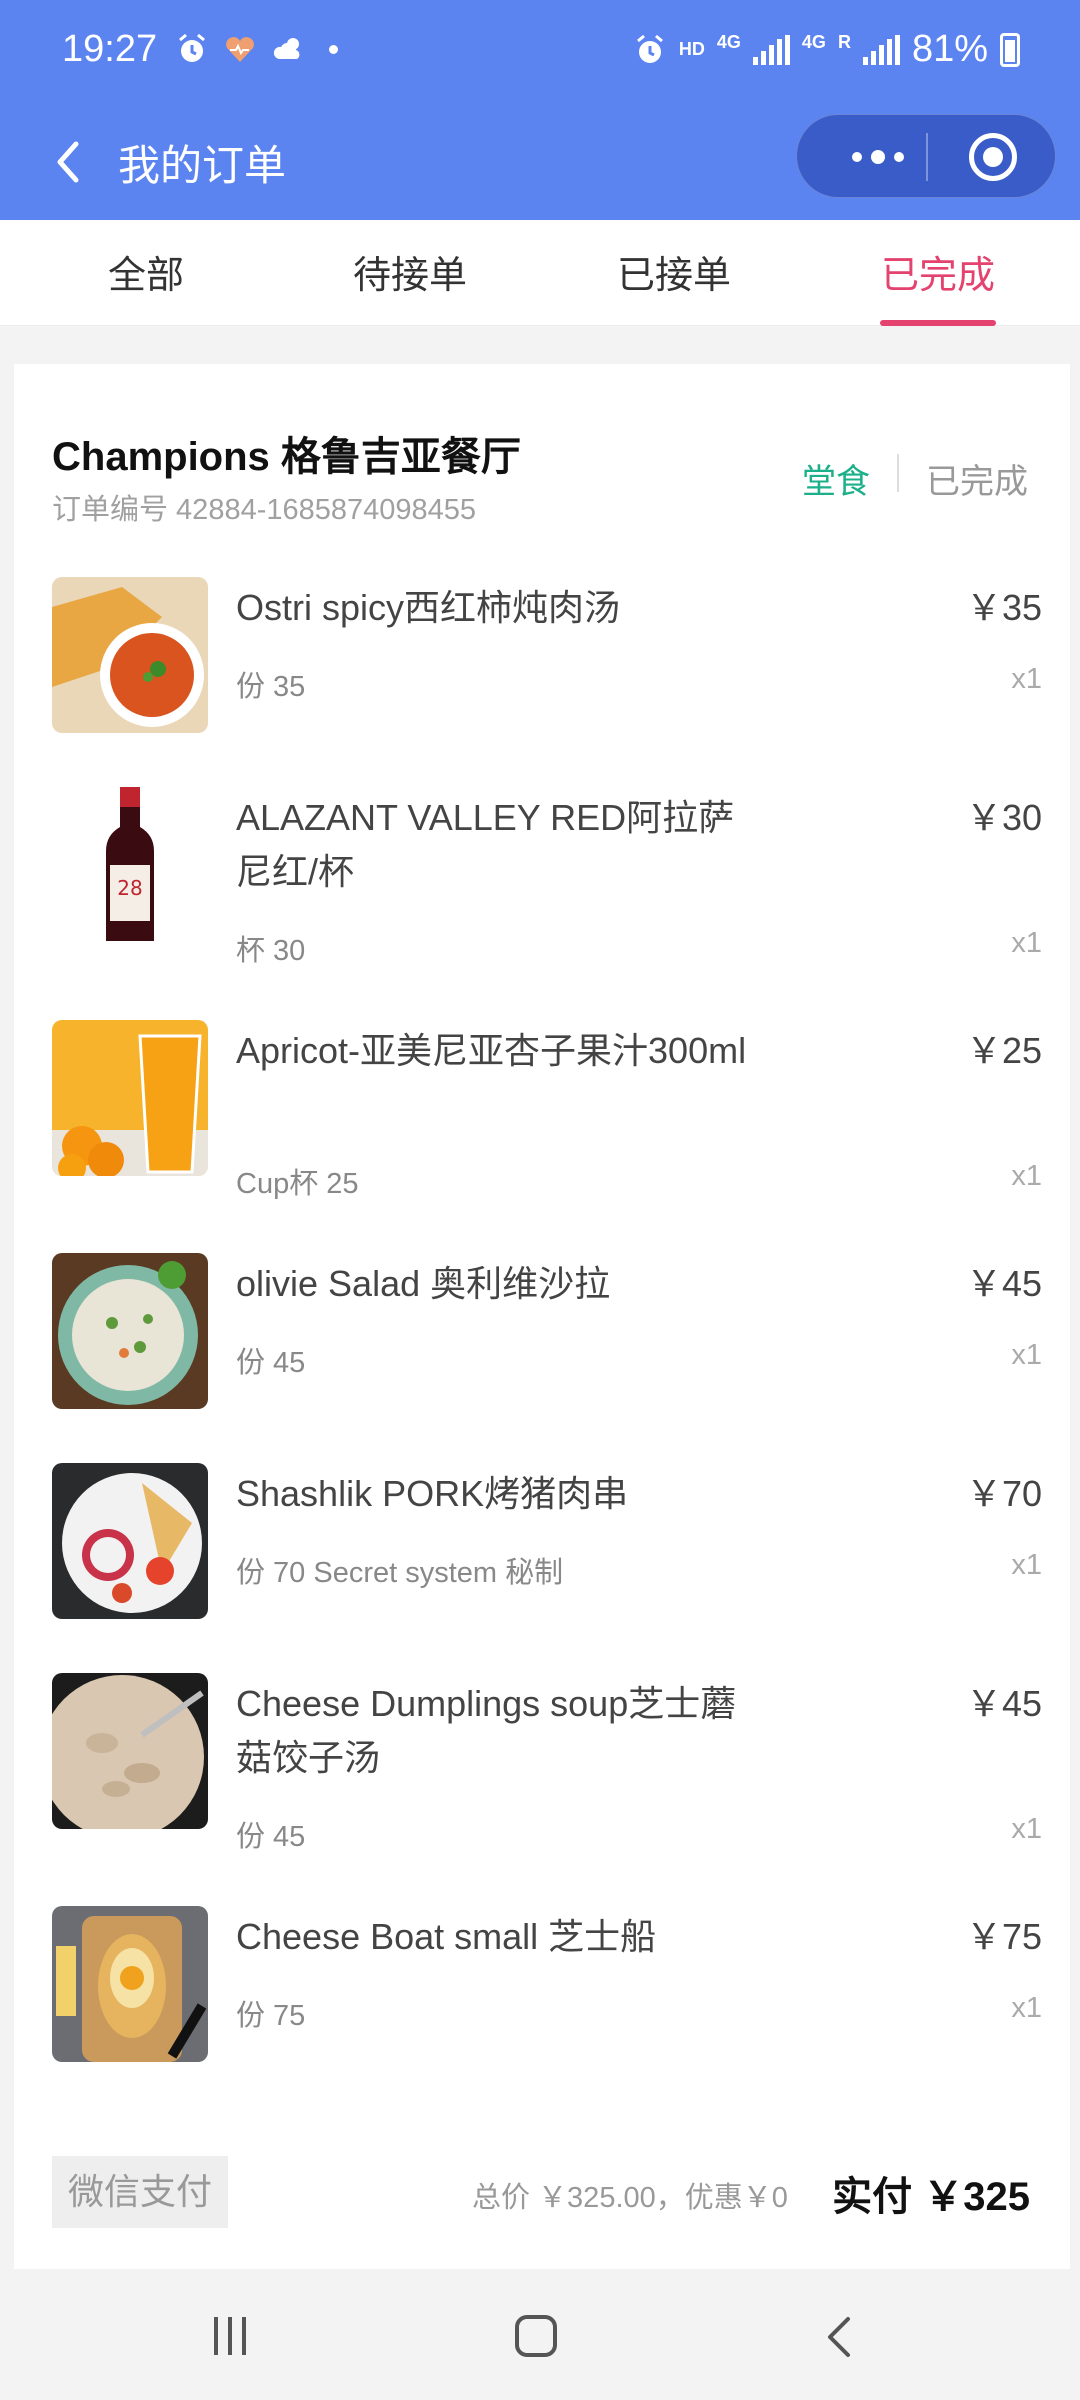 This screenshot has height=2400, width=1080. What do you see at coordinates (937, 276) in the screenshot?
I see `tab-completed-label: 已完成` at bounding box center [937, 276].